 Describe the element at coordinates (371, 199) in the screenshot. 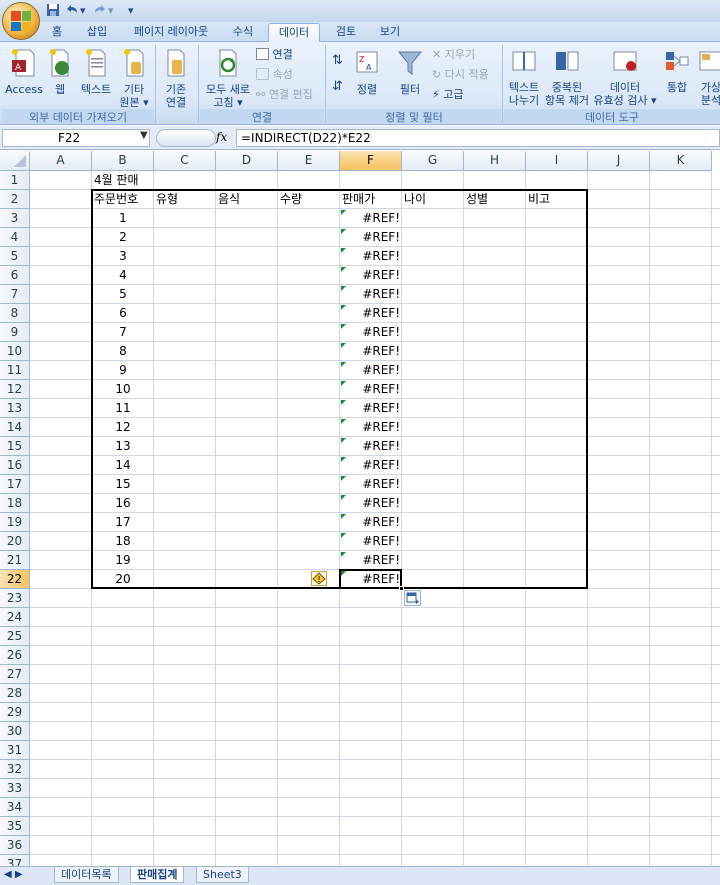

I see `header-cell: 판매가` at that location.